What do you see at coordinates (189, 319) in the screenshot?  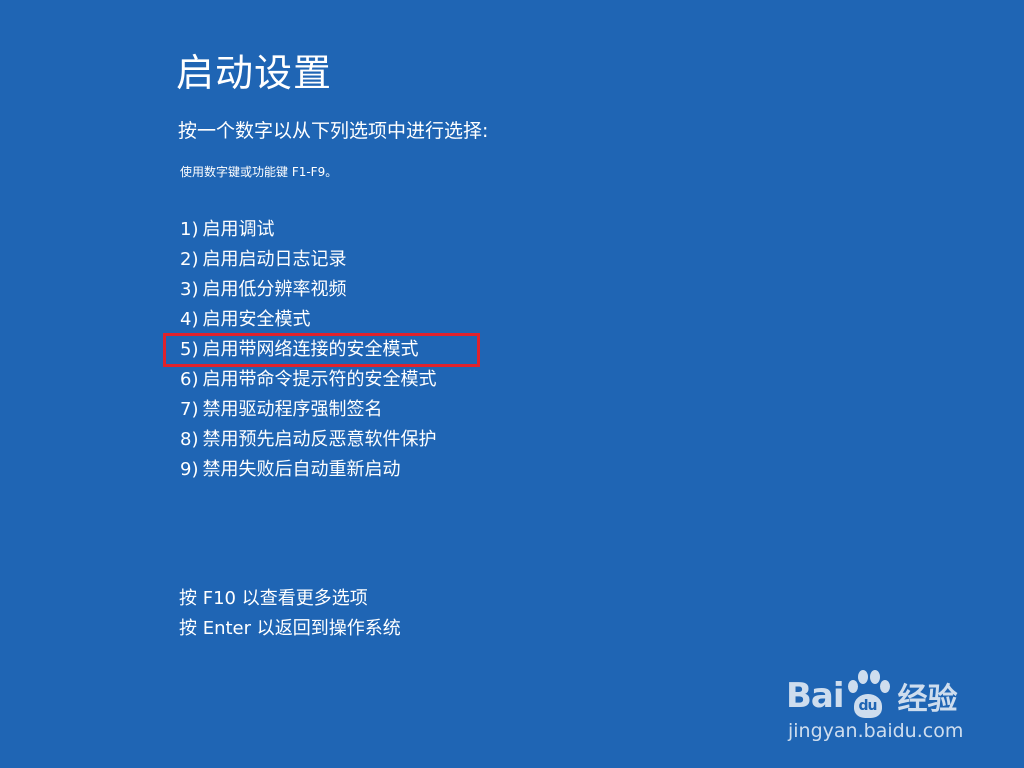 I see `option-number: 4)` at bounding box center [189, 319].